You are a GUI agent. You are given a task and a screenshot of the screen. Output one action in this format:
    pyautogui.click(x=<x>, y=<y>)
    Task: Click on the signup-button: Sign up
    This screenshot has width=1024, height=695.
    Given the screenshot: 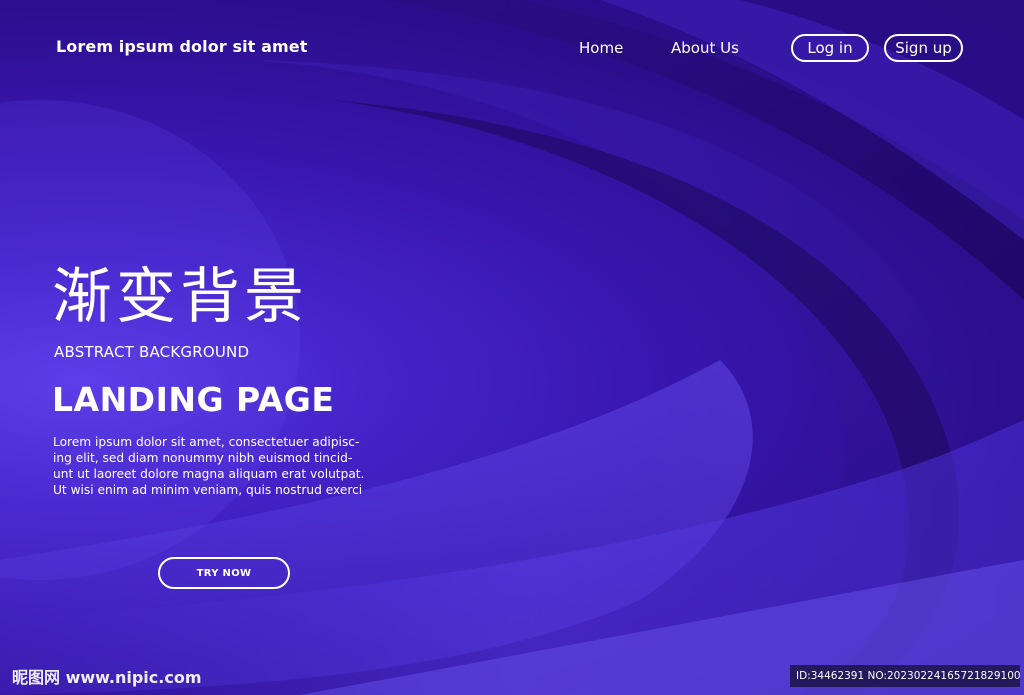 What is the action you would take?
    pyautogui.click(x=923, y=48)
    